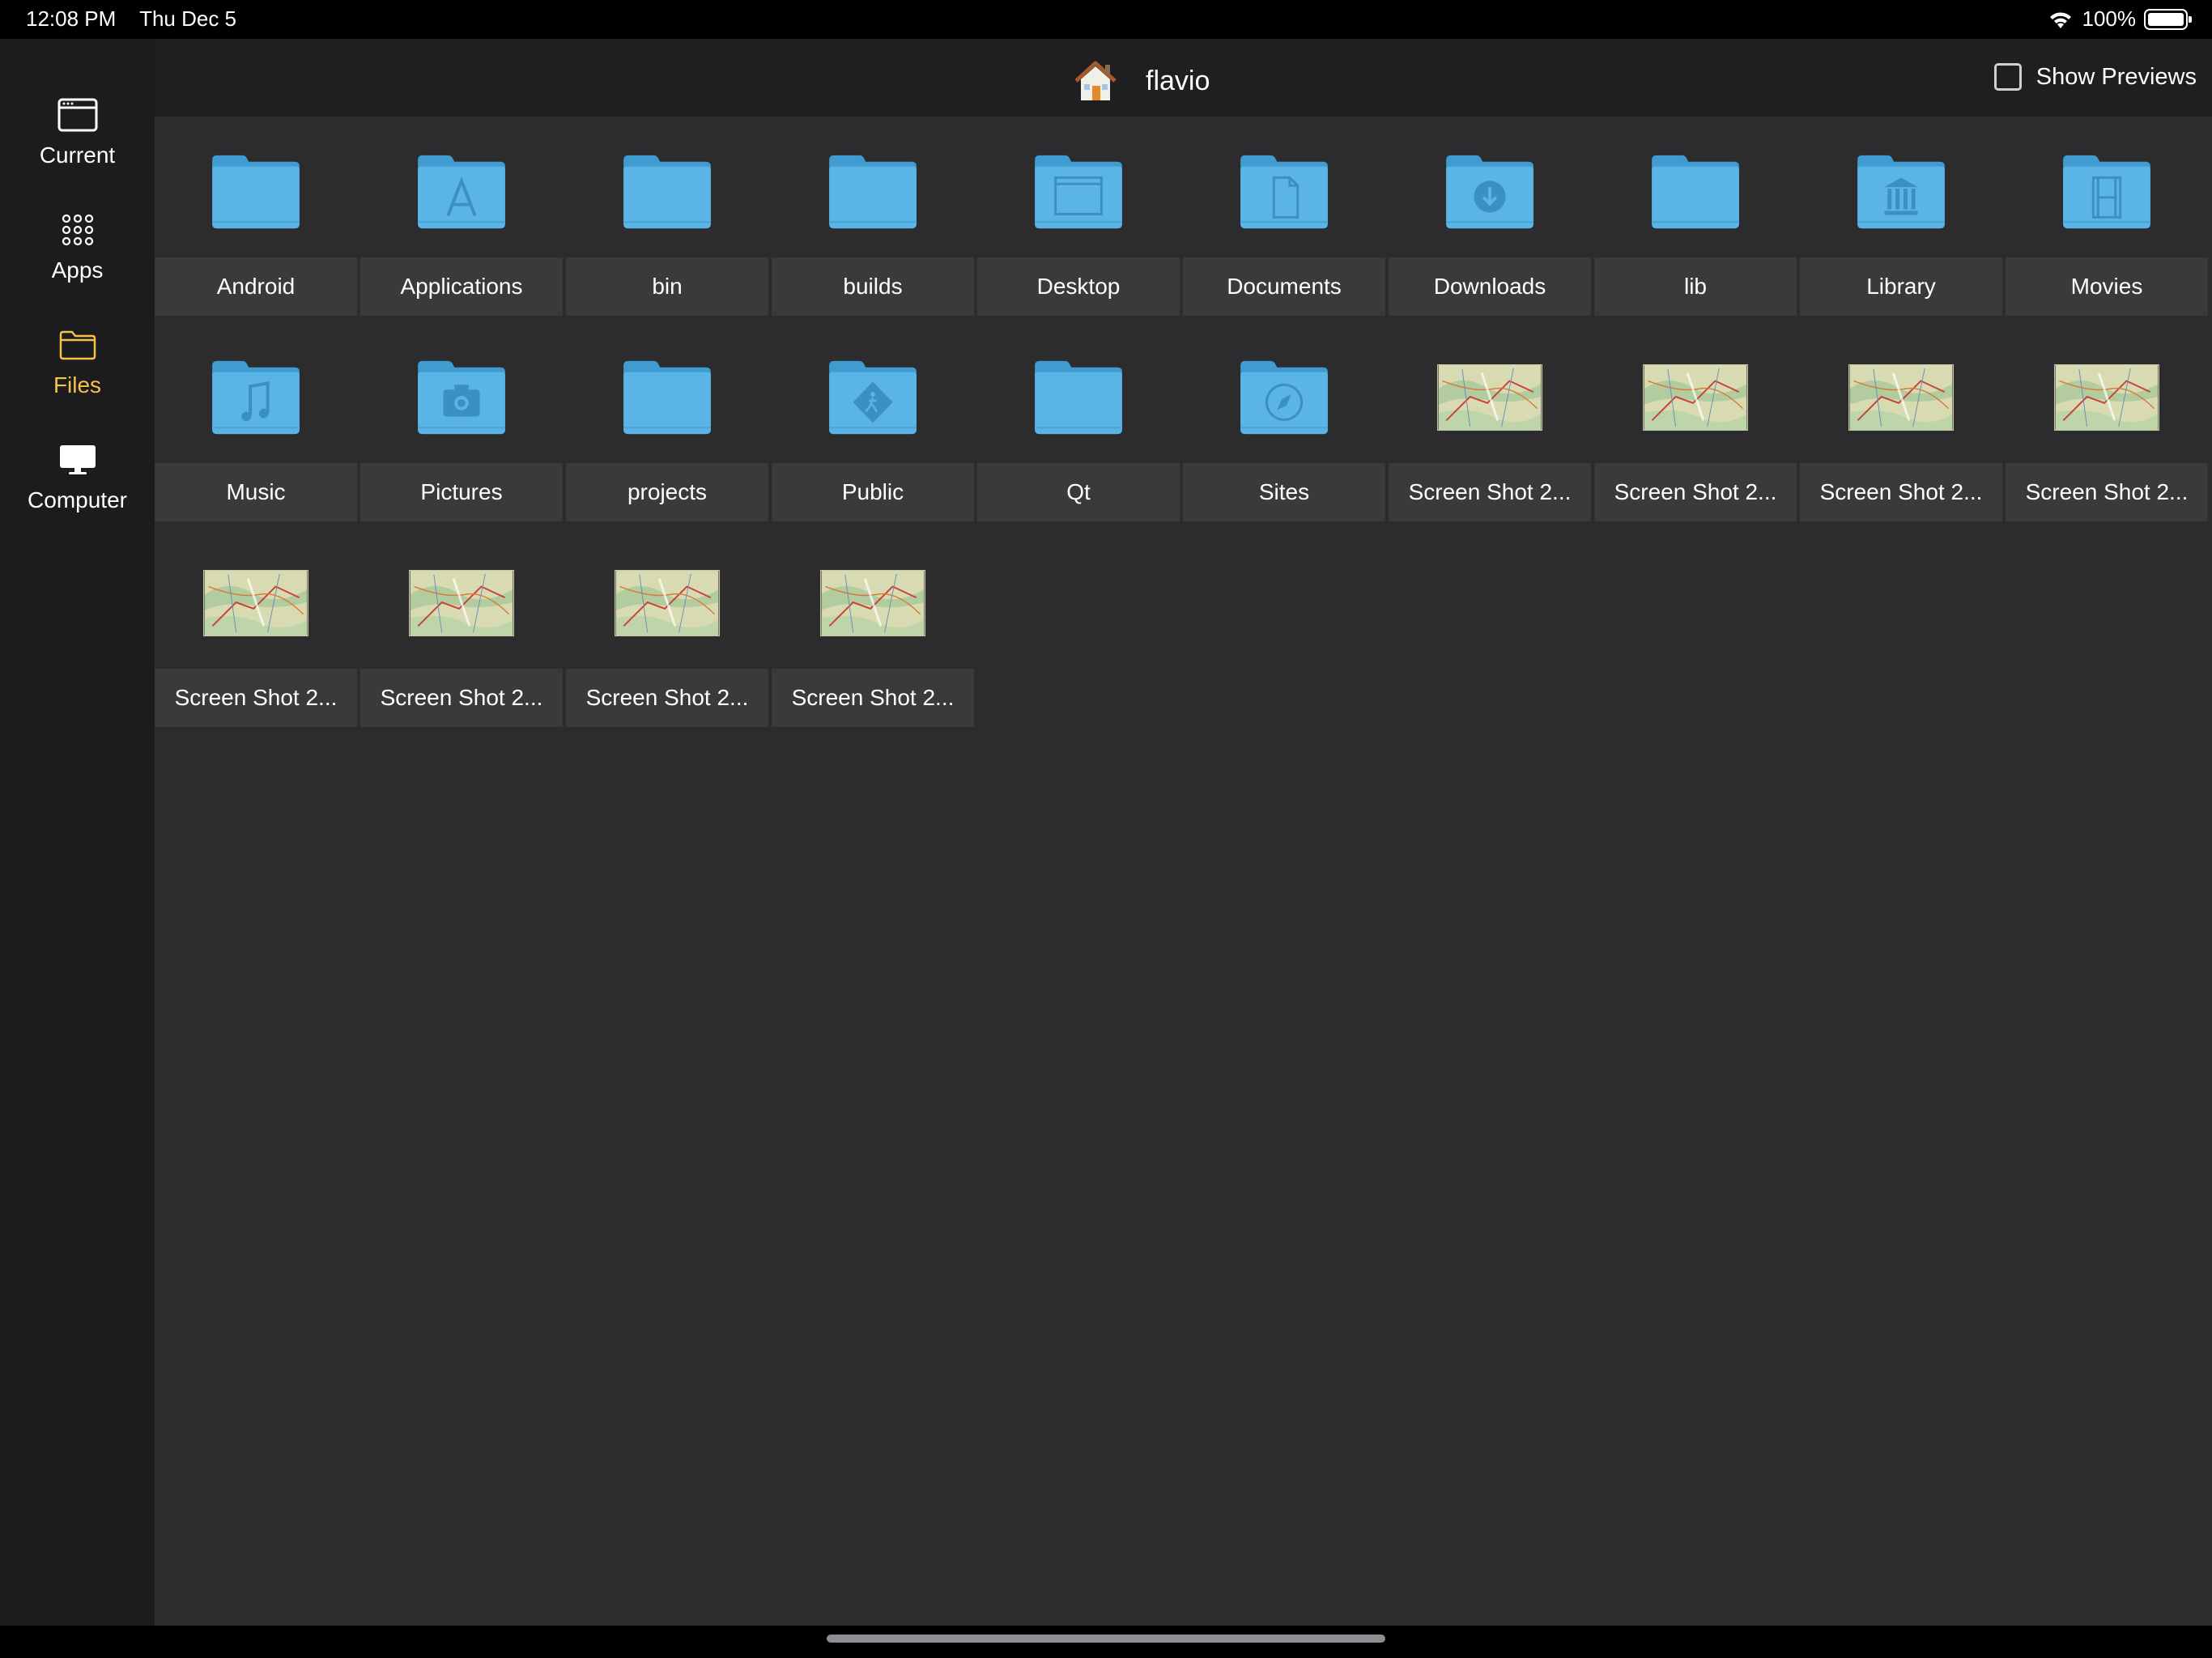  Describe the element at coordinates (2116, 76) in the screenshot. I see `show-previews-label: Show Previews` at that location.